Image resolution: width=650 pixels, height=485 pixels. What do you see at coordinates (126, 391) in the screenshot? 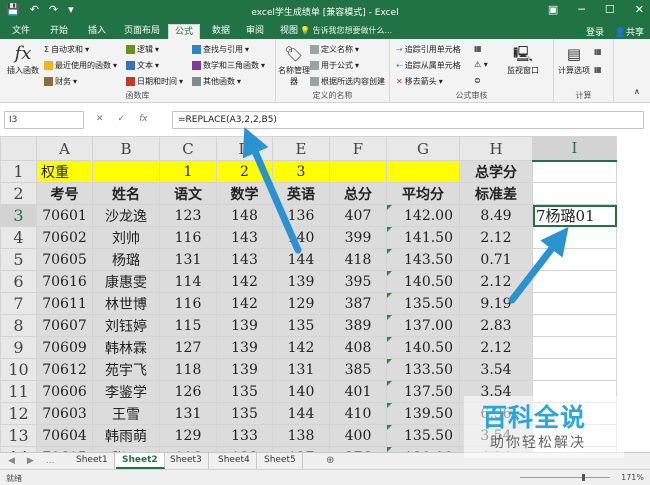
I see `cell: 李鉴学` at bounding box center [126, 391].